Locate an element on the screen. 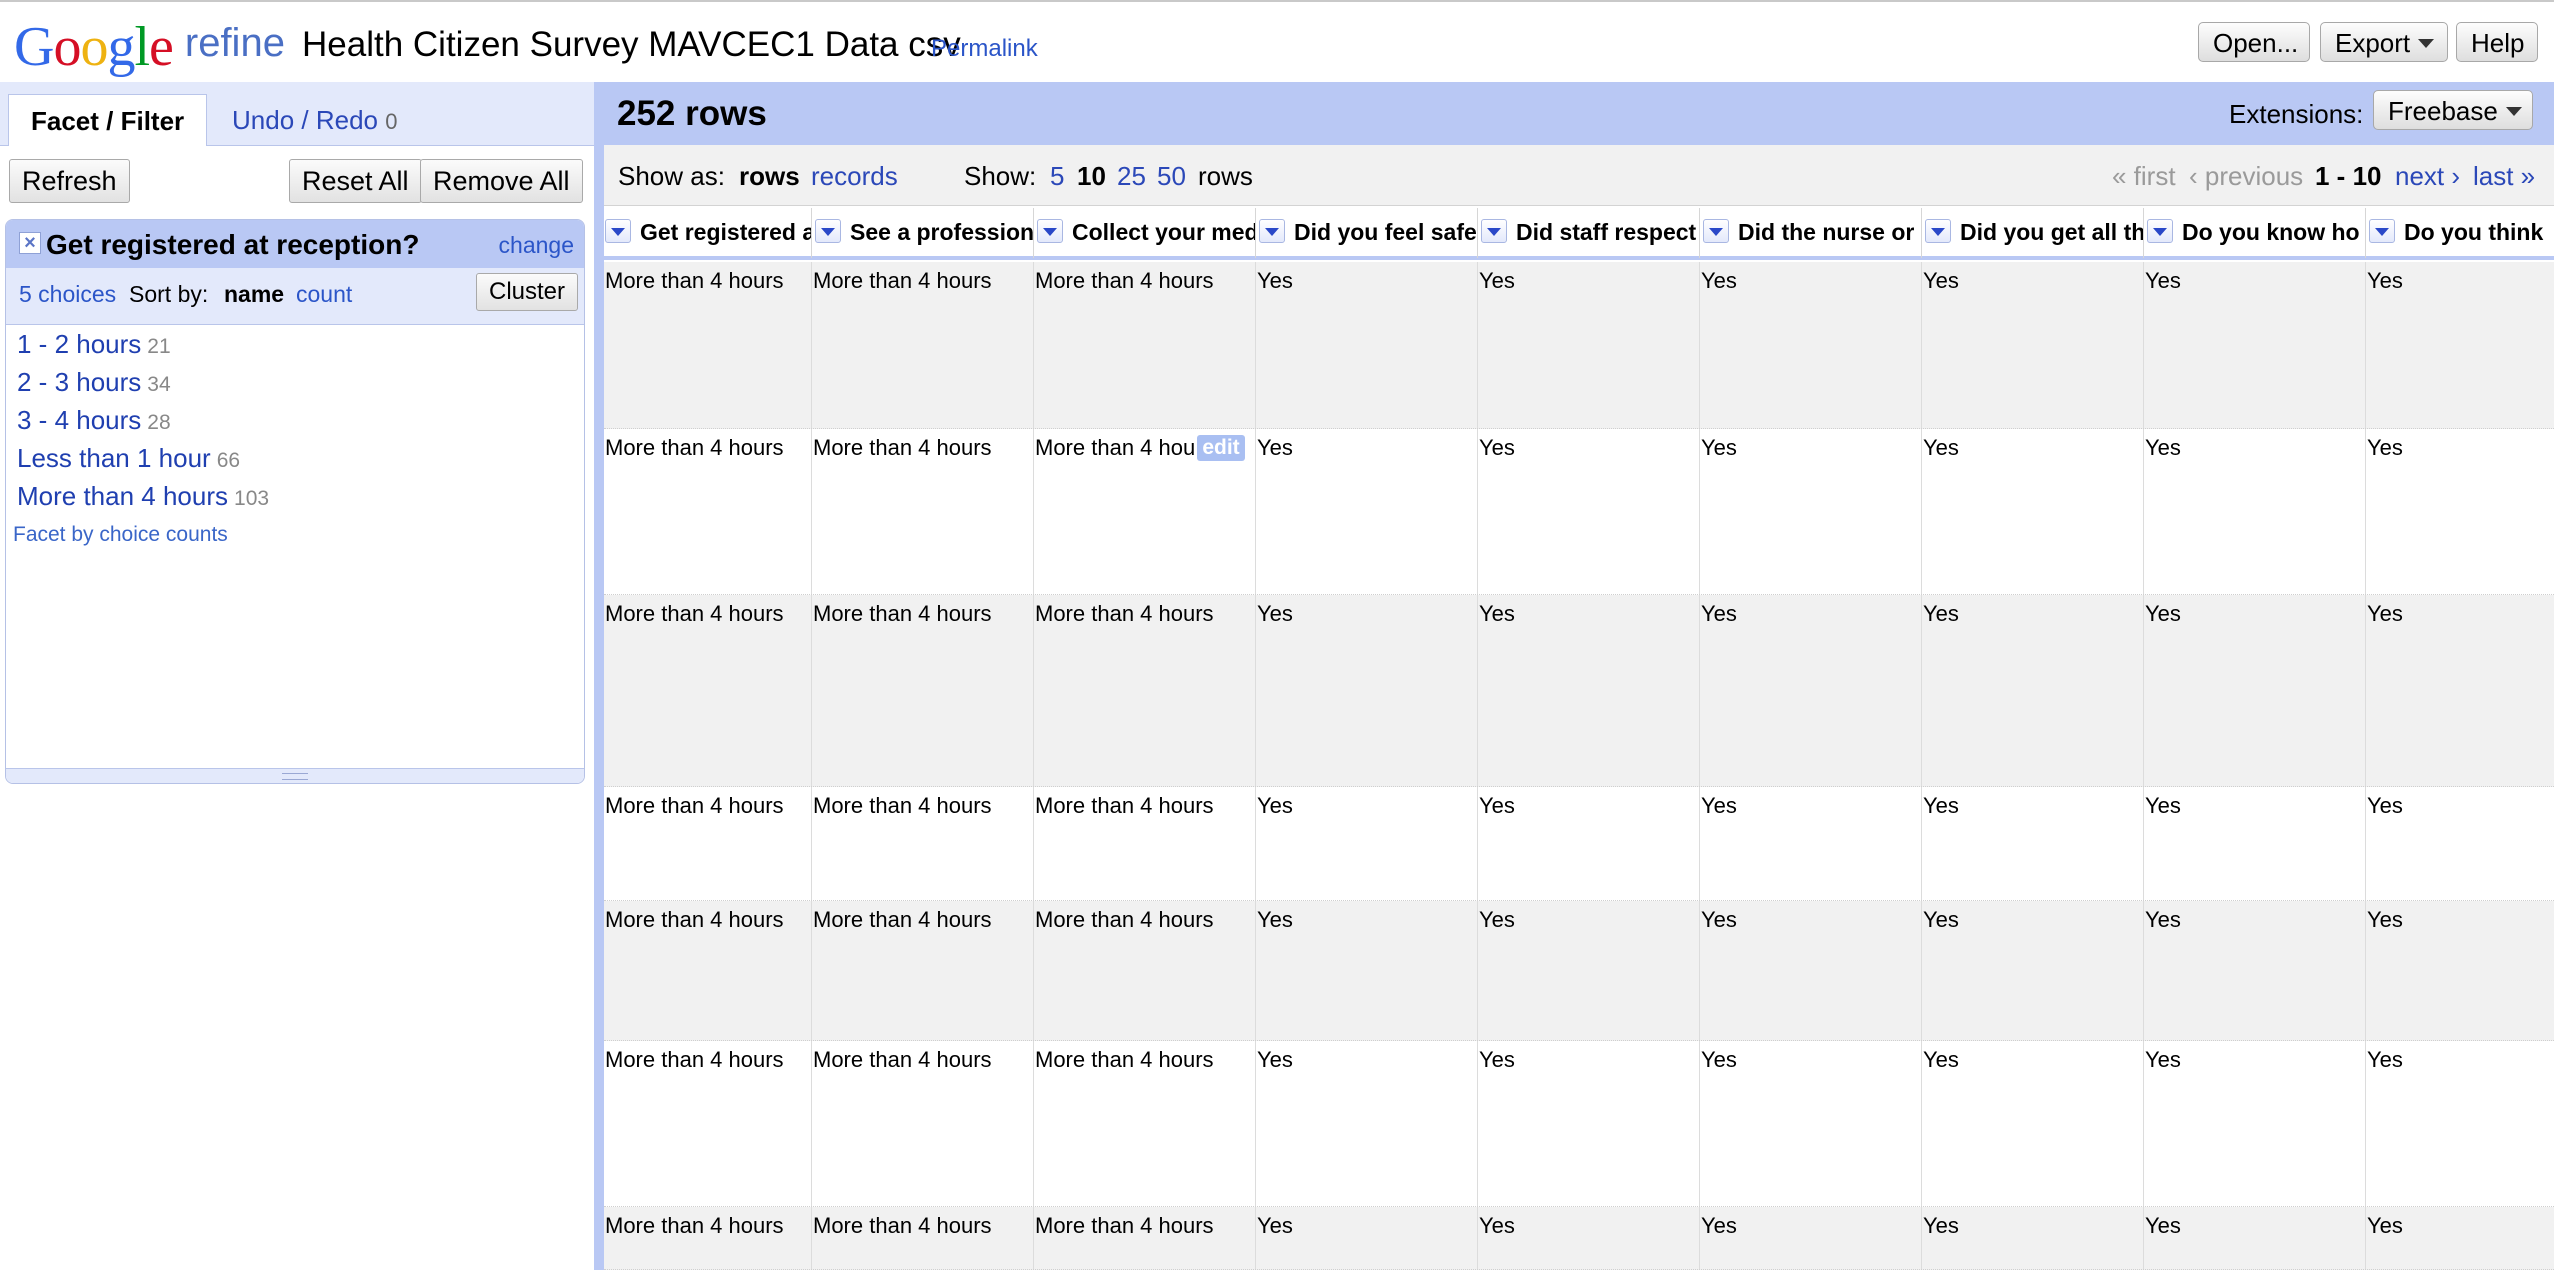 This screenshot has height=1270, width=2554. refresh-button: Refresh is located at coordinates (69, 181).